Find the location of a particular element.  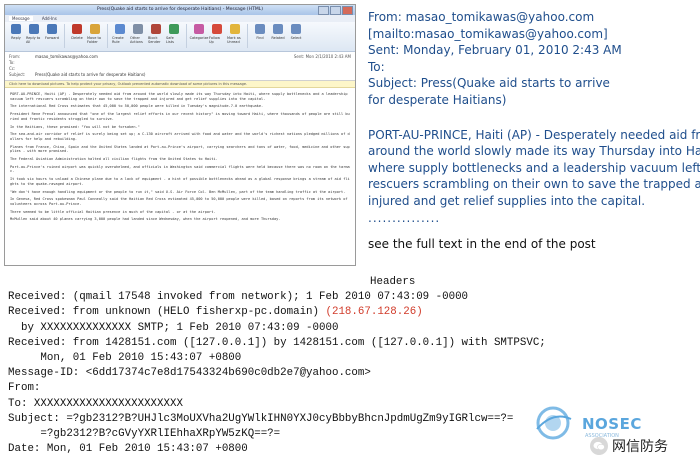

subject-label: Subject: is located at coordinates (17, 74).